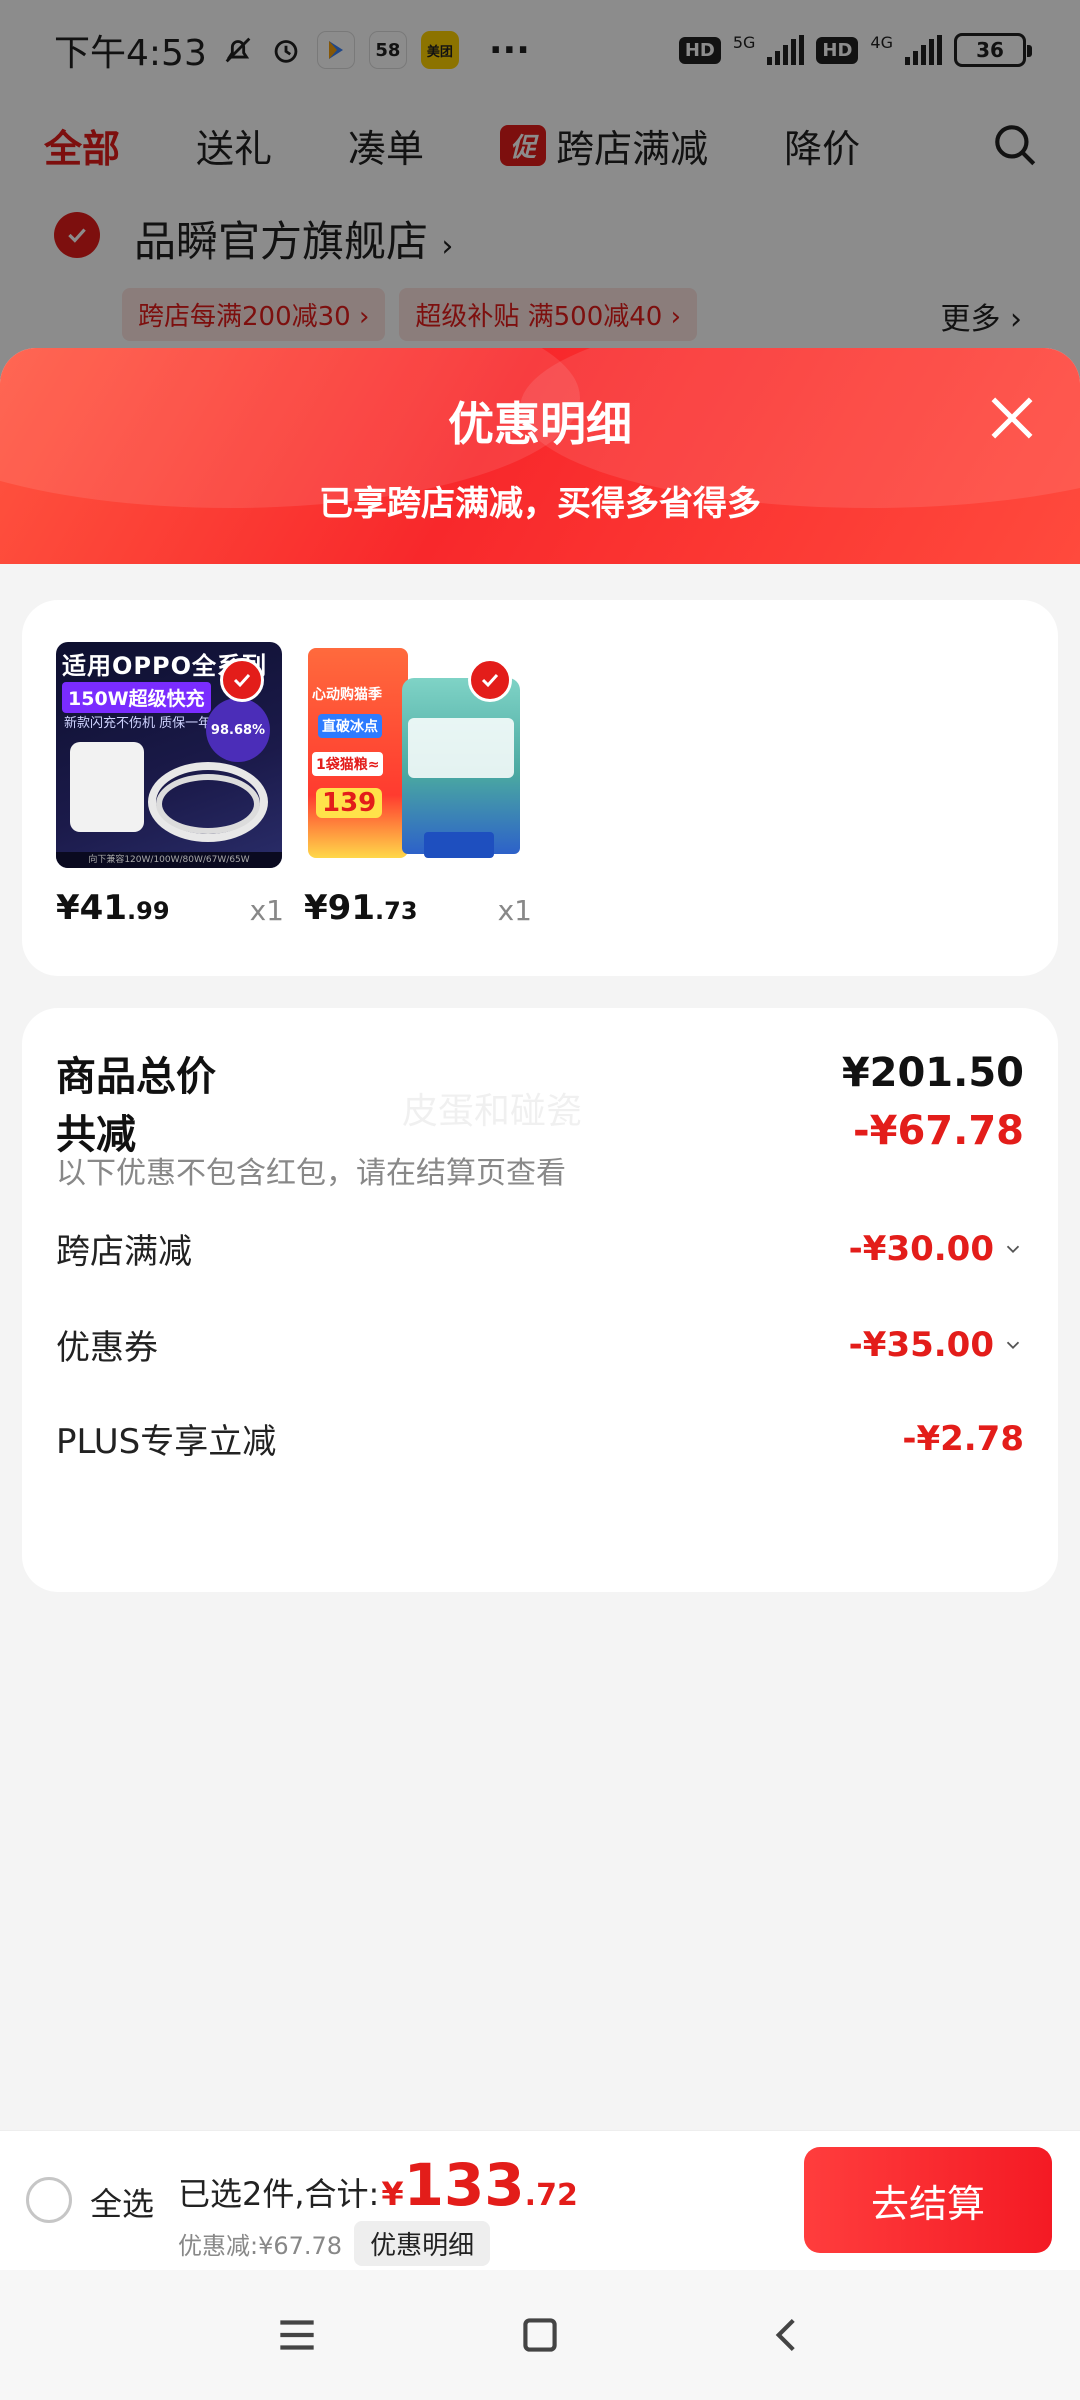  Describe the element at coordinates (963, 1438) in the screenshot. I see `line-value: -¥2.78` at that location.